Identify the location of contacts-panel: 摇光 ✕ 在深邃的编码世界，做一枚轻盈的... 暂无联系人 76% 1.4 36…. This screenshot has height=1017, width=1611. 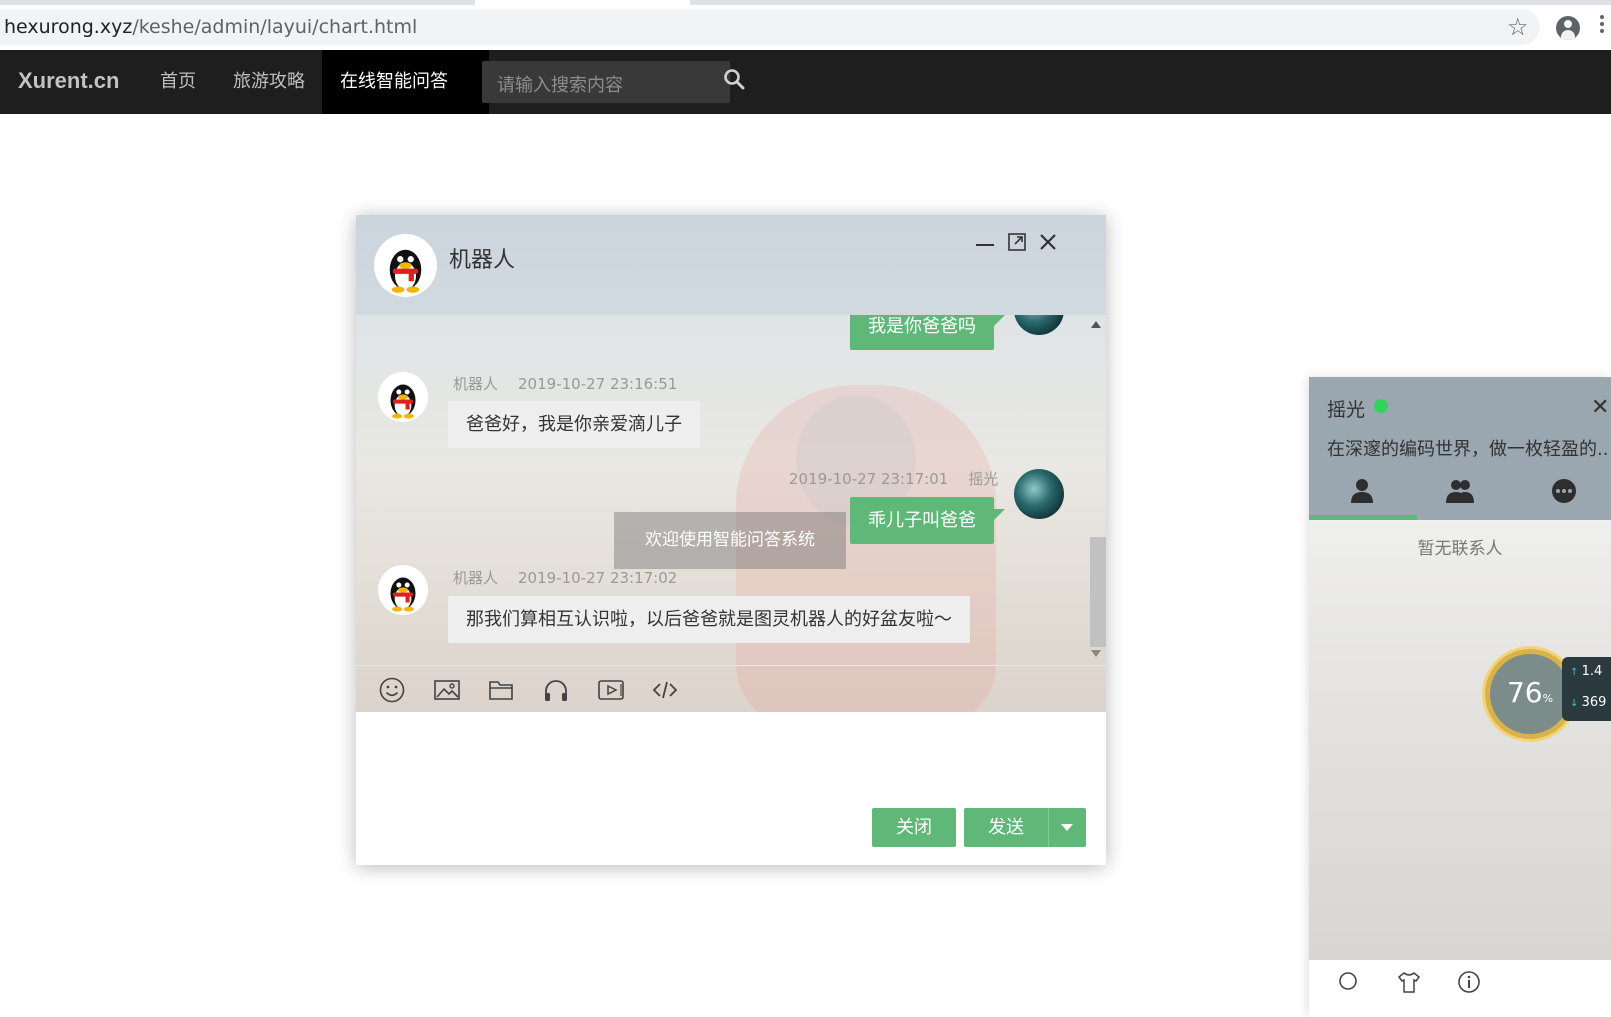
(1460, 697).